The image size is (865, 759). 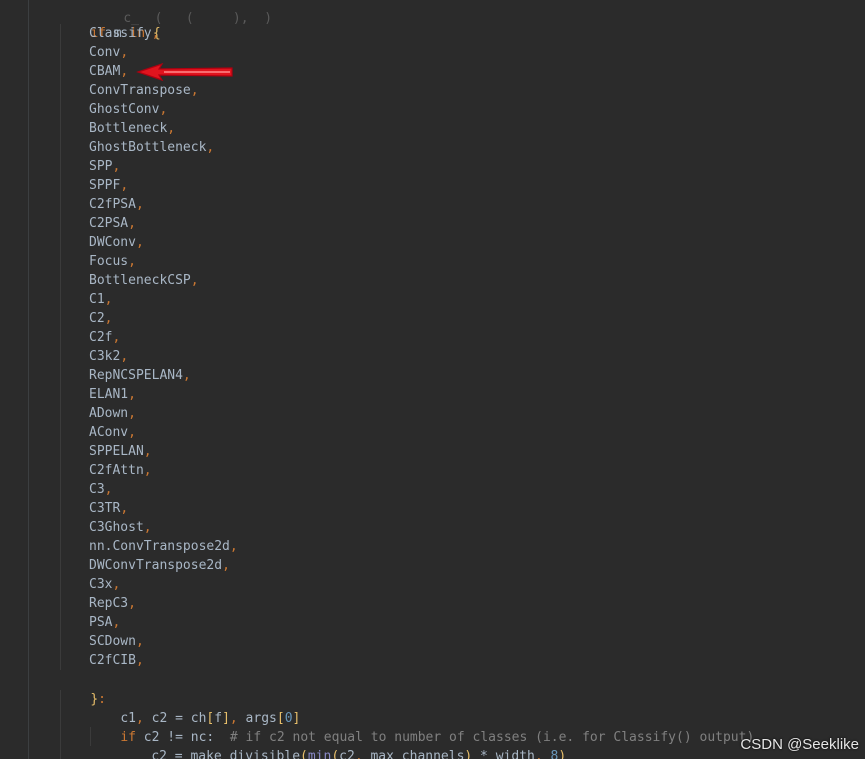 What do you see at coordinates (112, 204) in the screenshot?
I see `module-name: C2fPSA` at bounding box center [112, 204].